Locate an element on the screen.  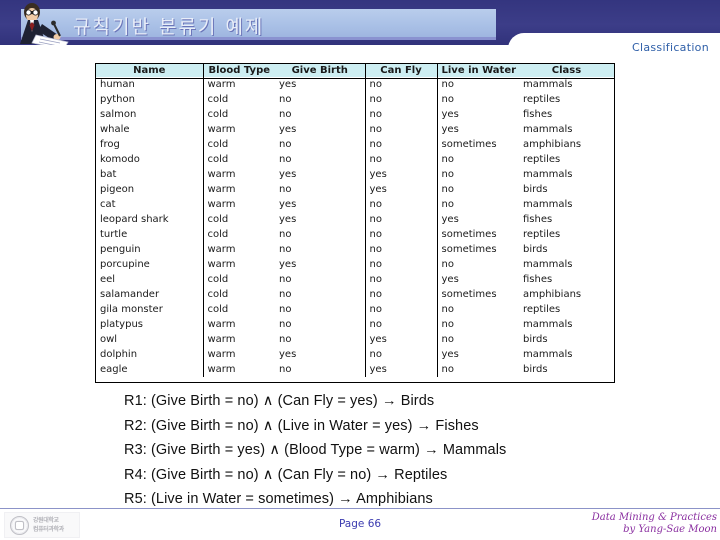
cell-class: fishes is located at coordinates (538, 114).